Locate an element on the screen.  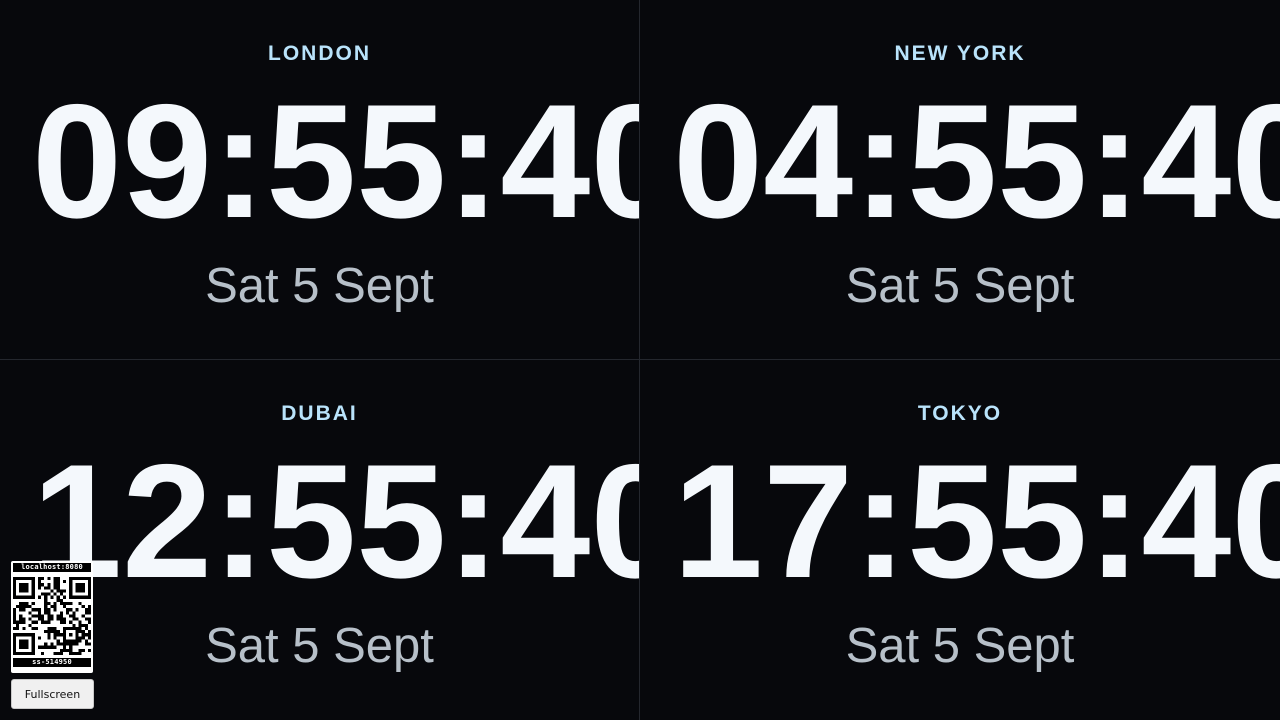
city-name: DUBAI is located at coordinates (319, 413).